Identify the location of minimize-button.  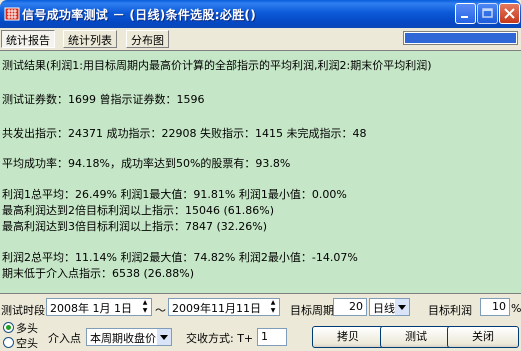
(465, 13).